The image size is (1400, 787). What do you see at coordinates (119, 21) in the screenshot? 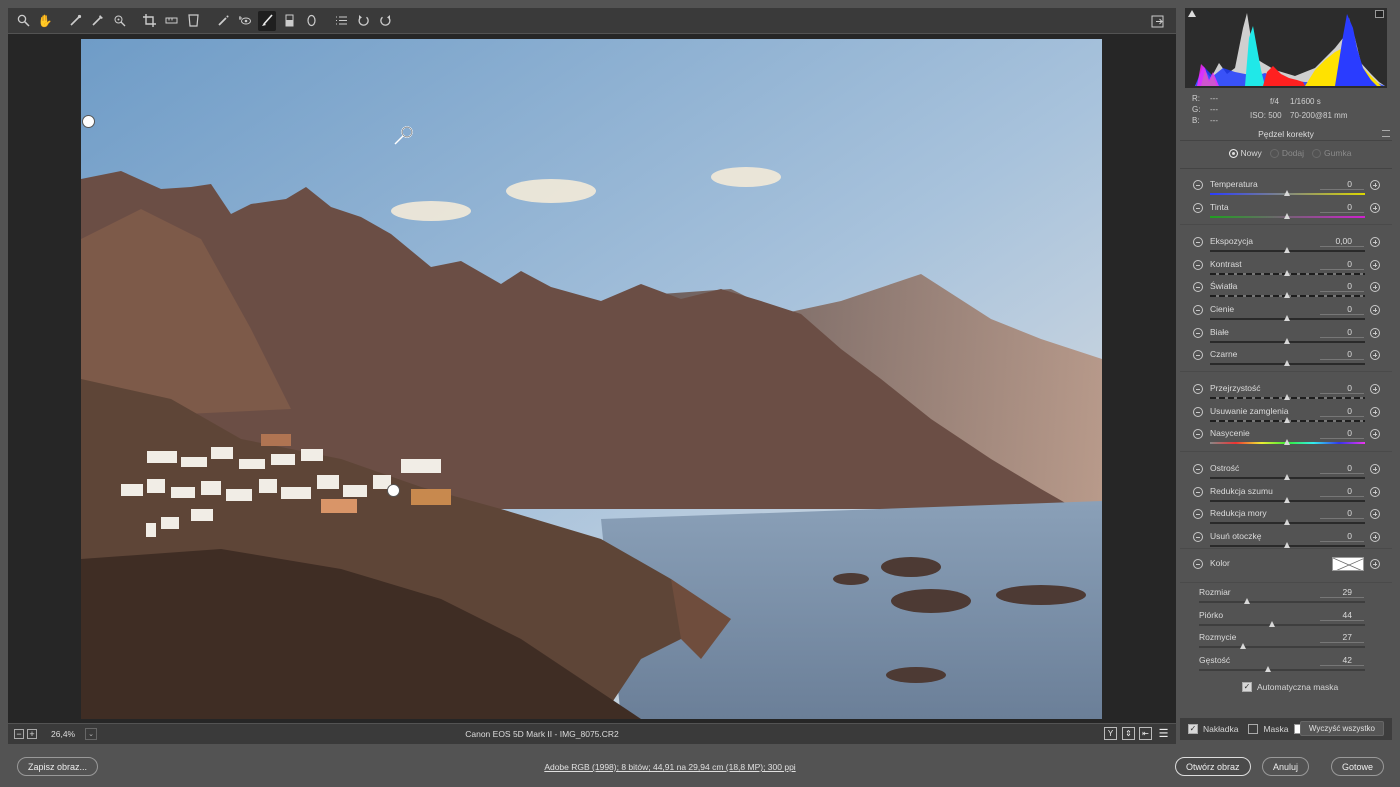
I see `target-adjustment-icon` at bounding box center [119, 21].